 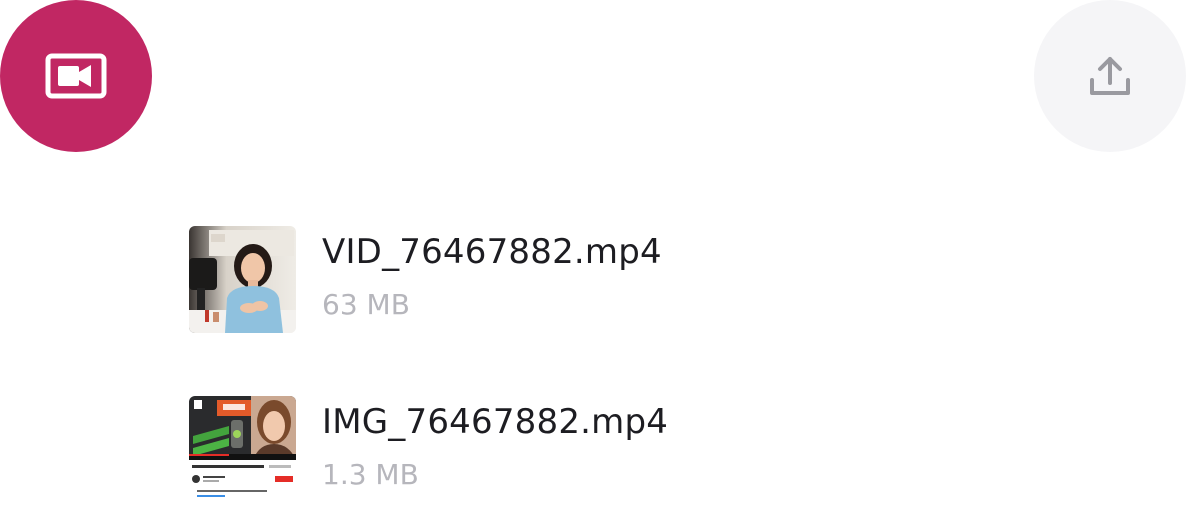 What do you see at coordinates (539, 449) in the screenshot?
I see `file-item: IMG_76467882.mp4 1.3 MB` at bounding box center [539, 449].